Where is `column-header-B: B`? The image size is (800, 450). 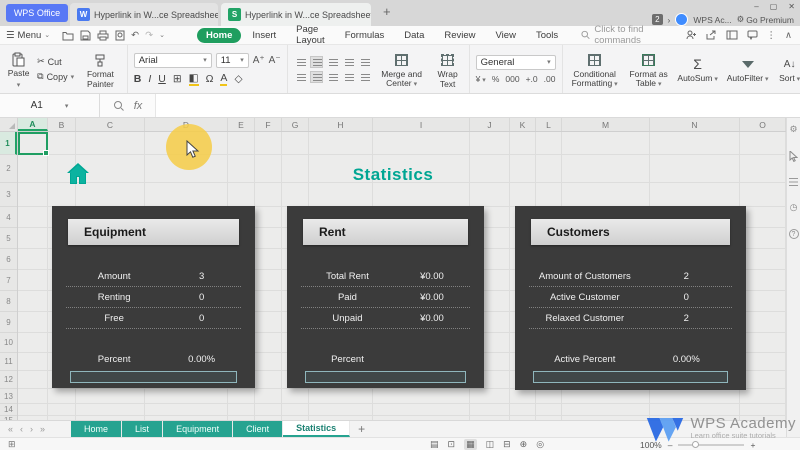 column-header-B: B is located at coordinates (62, 124).